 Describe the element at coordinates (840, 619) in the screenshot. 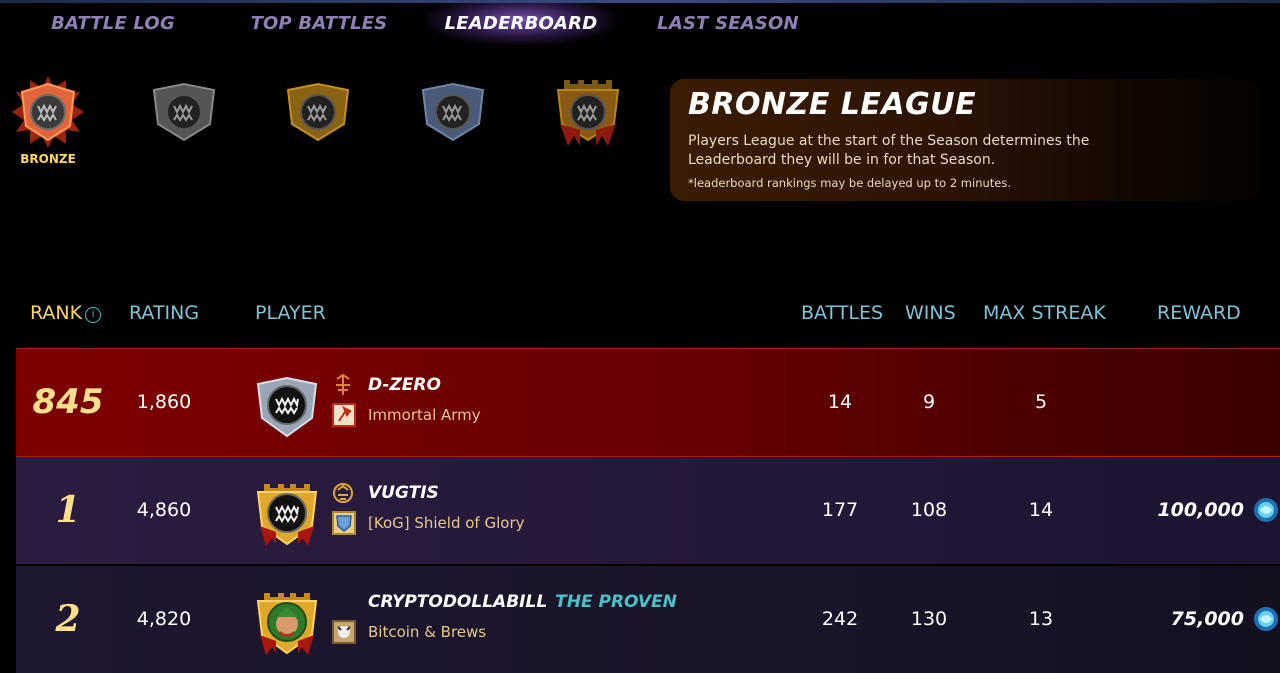

I see `row-battles: 242` at that location.